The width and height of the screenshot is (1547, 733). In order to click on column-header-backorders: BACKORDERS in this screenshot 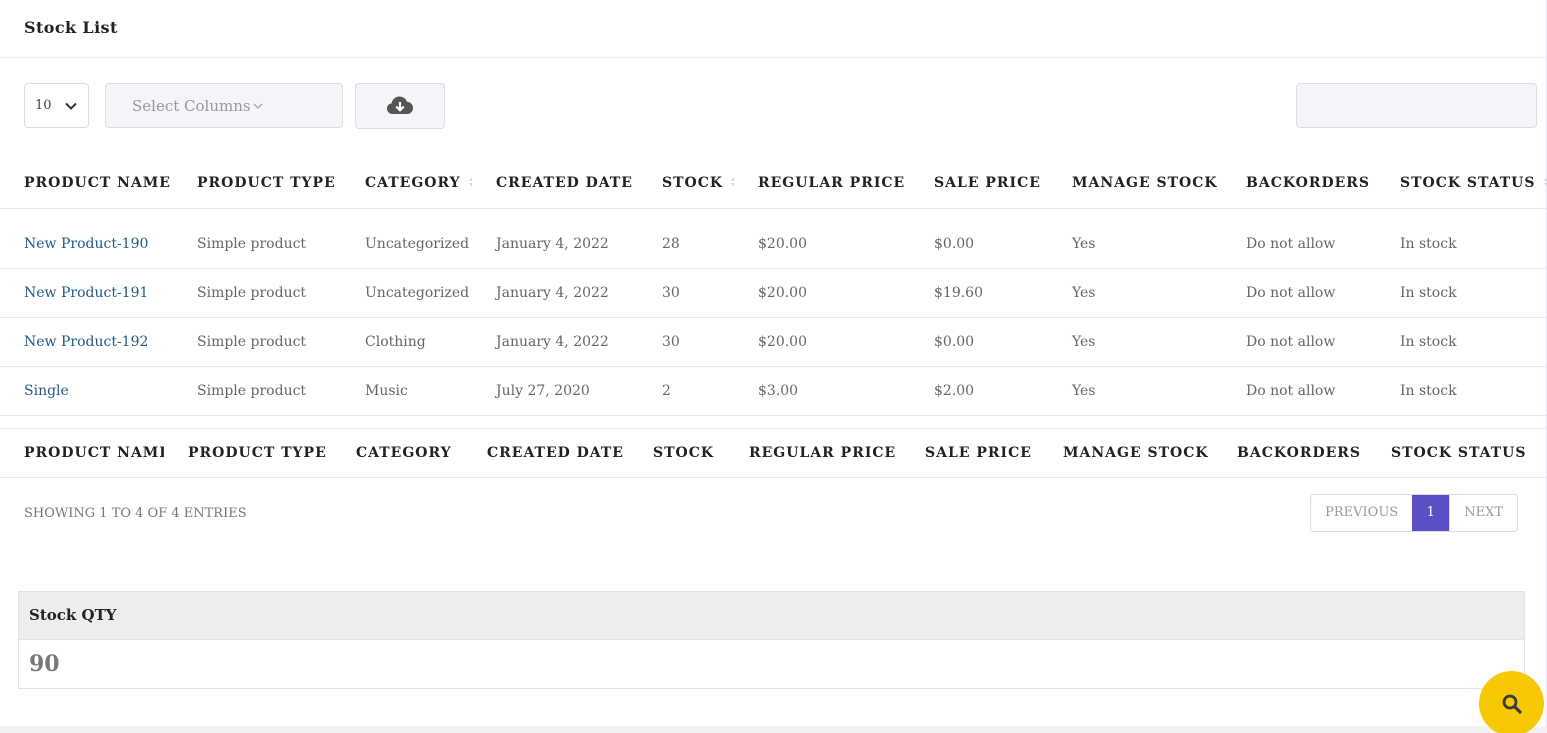, I will do `click(1299, 183)`.